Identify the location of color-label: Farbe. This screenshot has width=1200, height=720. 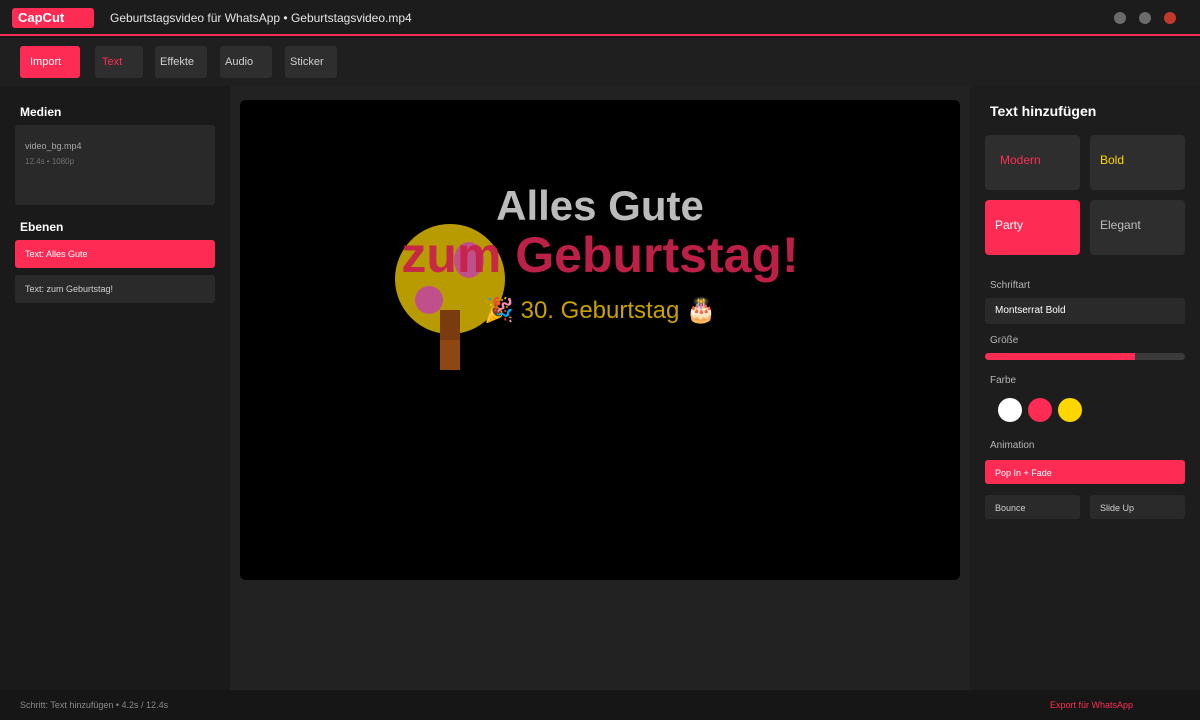
(1003, 380).